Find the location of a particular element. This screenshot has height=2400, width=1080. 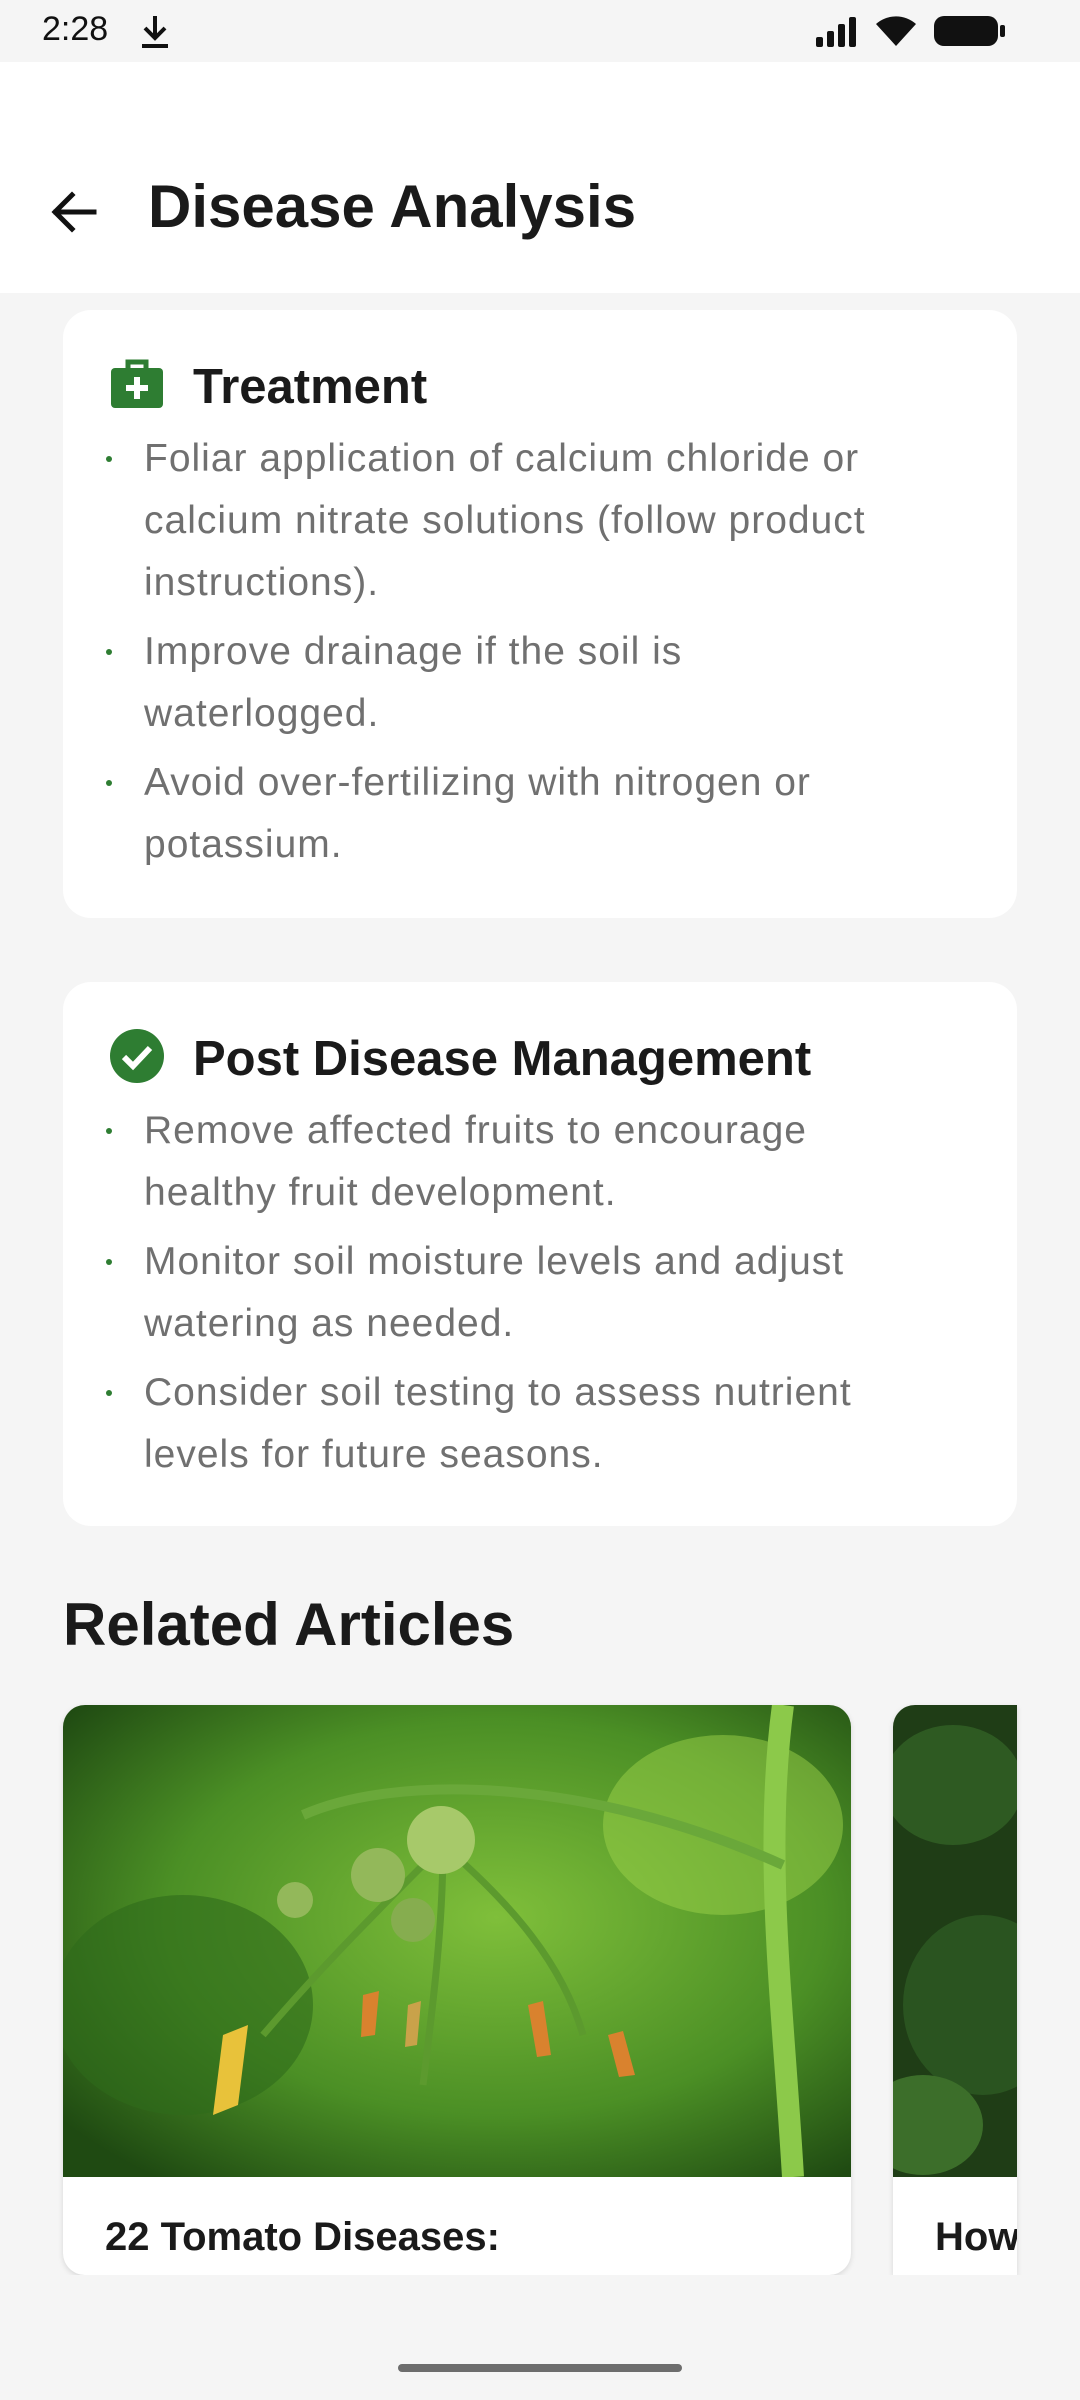

treatment-header: Treatment is located at coordinates (268, 386).